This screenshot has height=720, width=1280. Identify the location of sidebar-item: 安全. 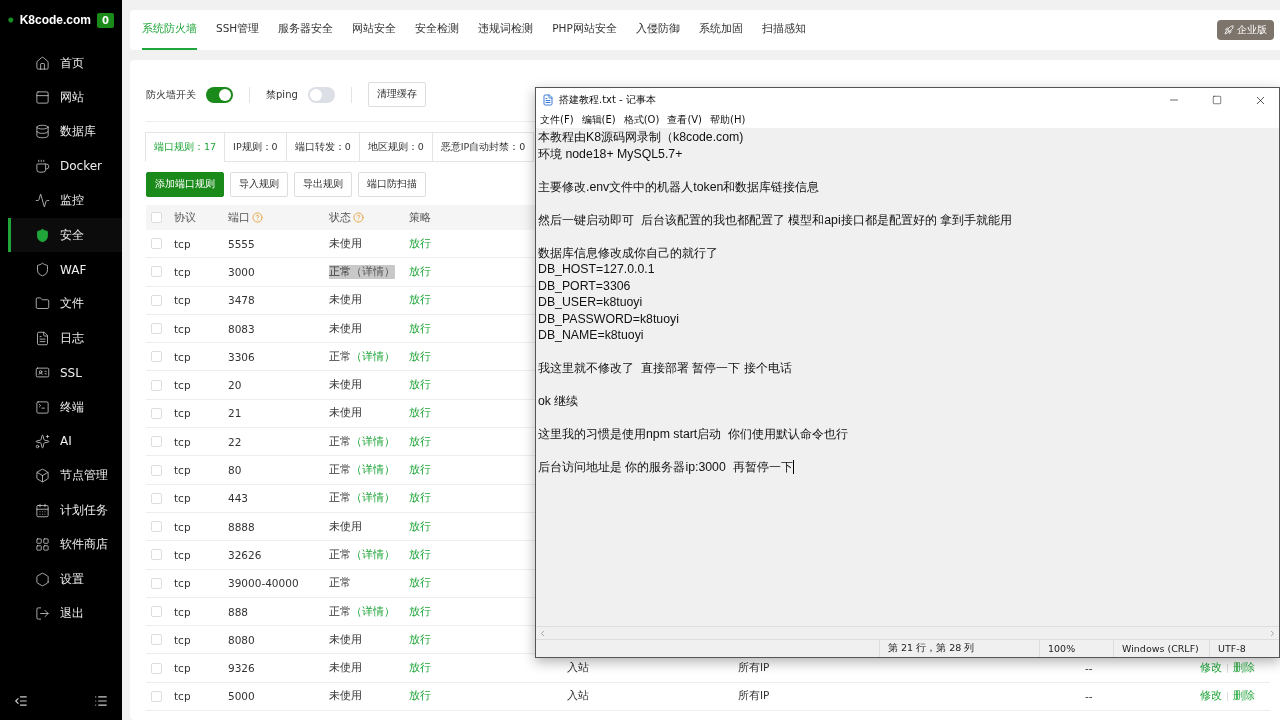
(65, 235).